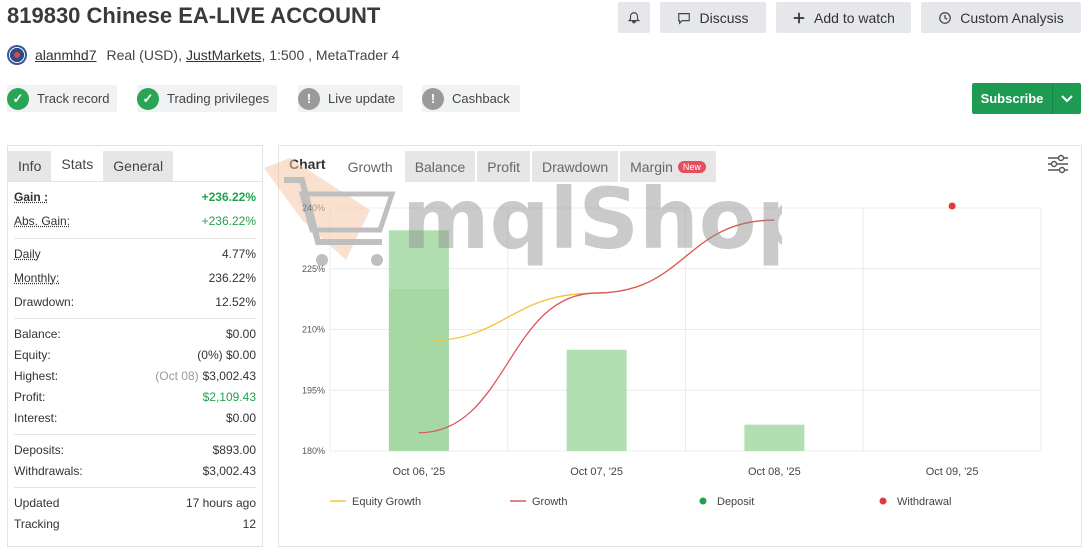  What do you see at coordinates (691, 166) in the screenshot?
I see `new-badge: New` at bounding box center [691, 166].